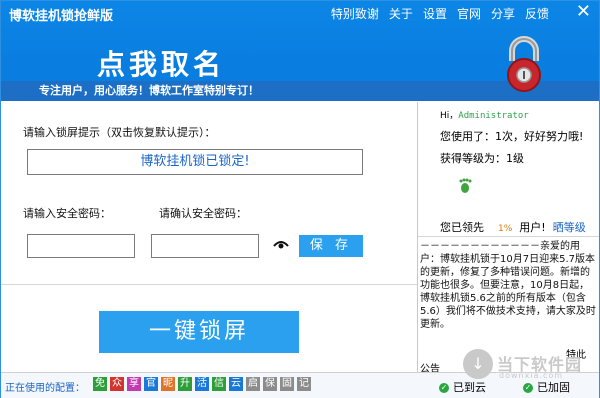 The height and width of the screenshot is (398, 600). I want to click on show-level-link: 晒等级, so click(569, 227).